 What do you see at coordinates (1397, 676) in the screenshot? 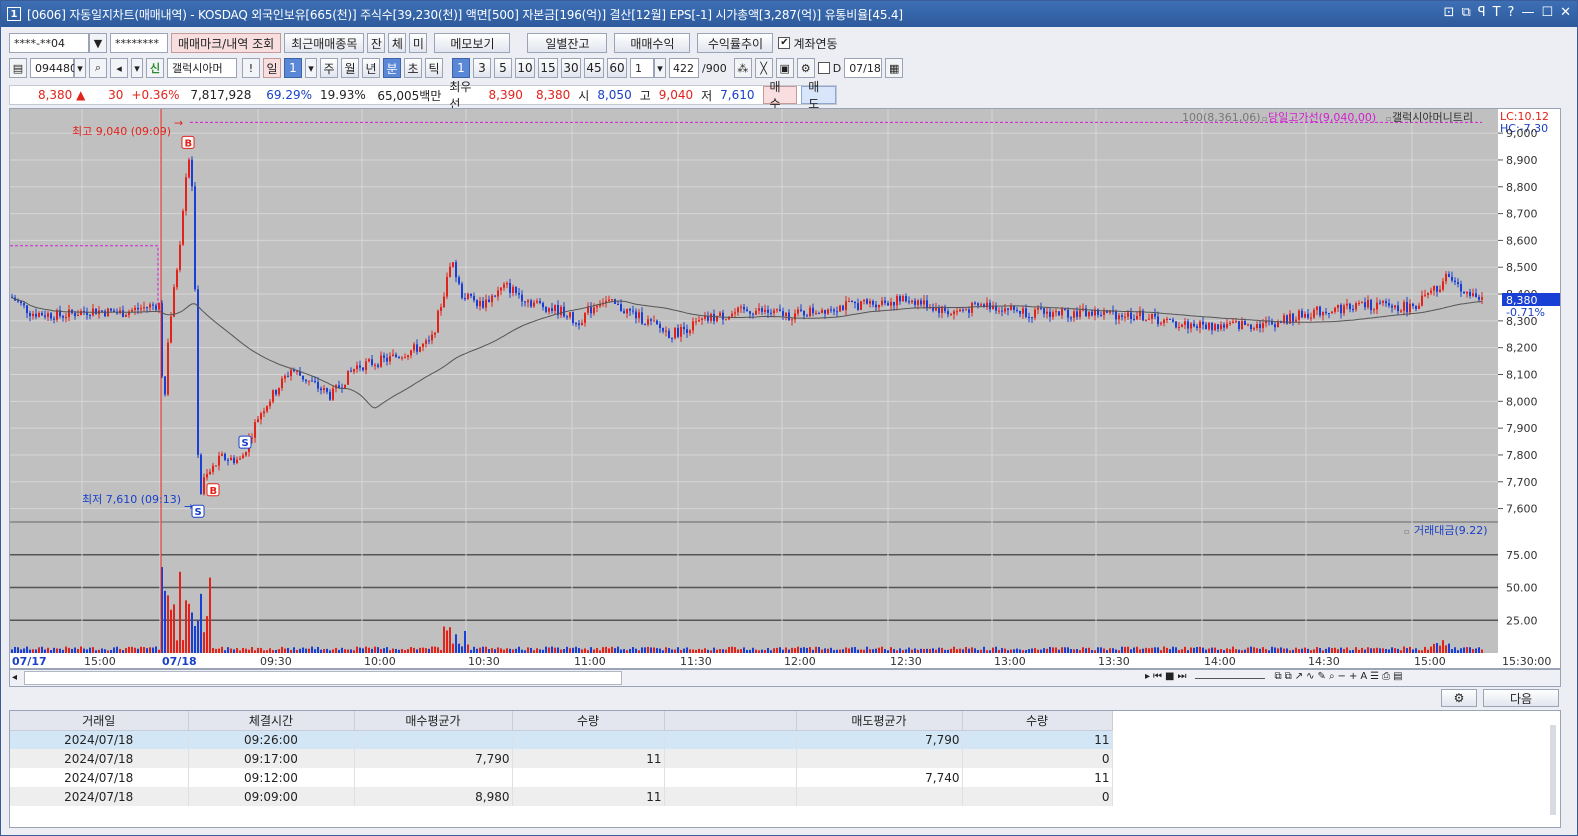
I see `settings-icon: ▤` at bounding box center [1397, 676].